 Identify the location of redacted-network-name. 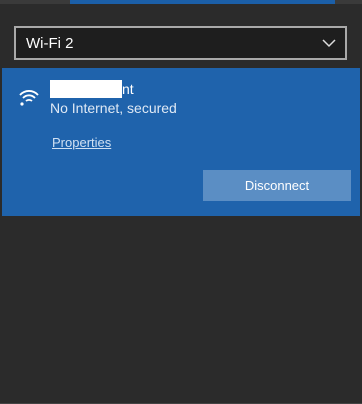
(86, 89).